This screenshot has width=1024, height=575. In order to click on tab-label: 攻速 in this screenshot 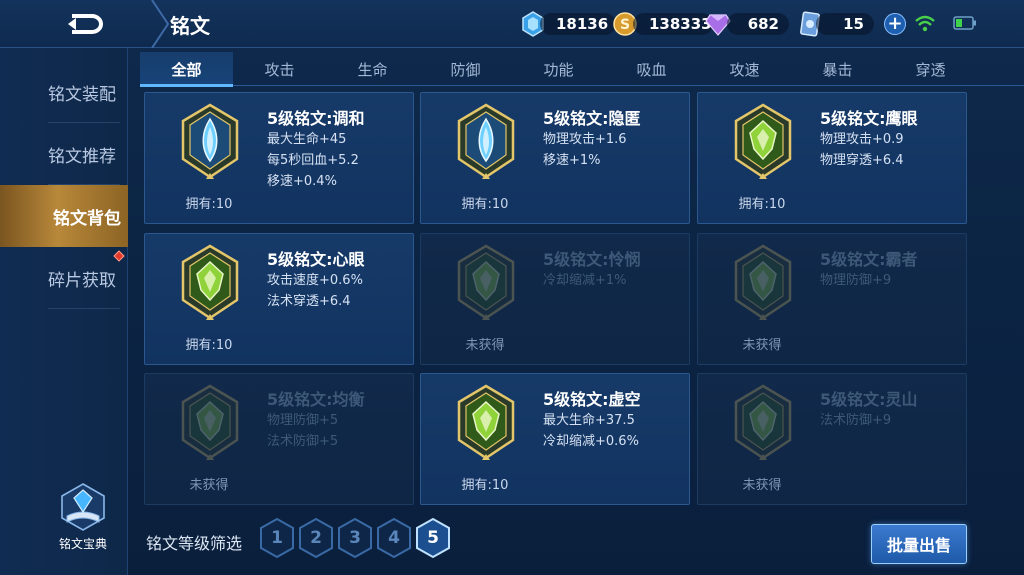, I will do `click(744, 69)`.